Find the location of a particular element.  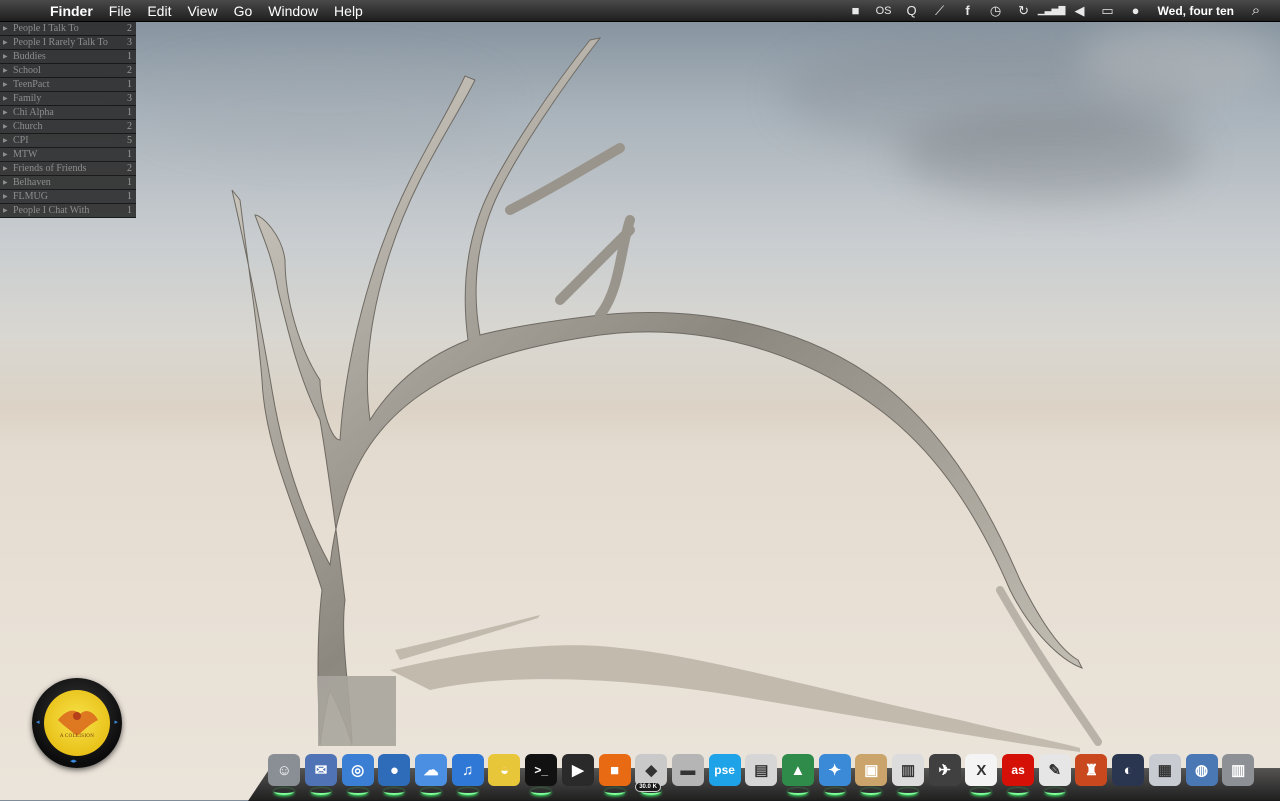

buddy-group-row: ▶ School 2 is located at coordinates (68, 71).